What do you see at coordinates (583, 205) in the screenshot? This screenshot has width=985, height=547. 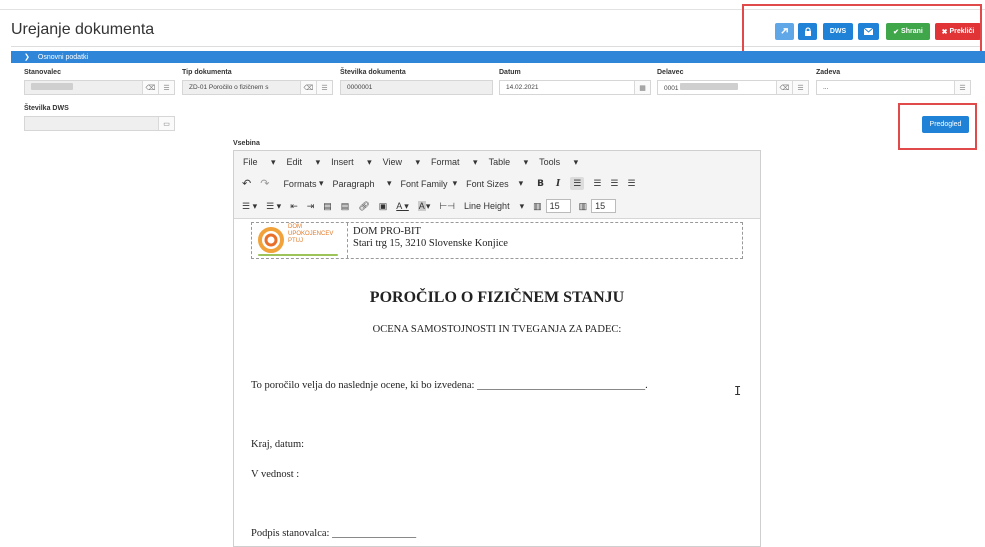 I see `rows-icon: ▥` at bounding box center [583, 205].